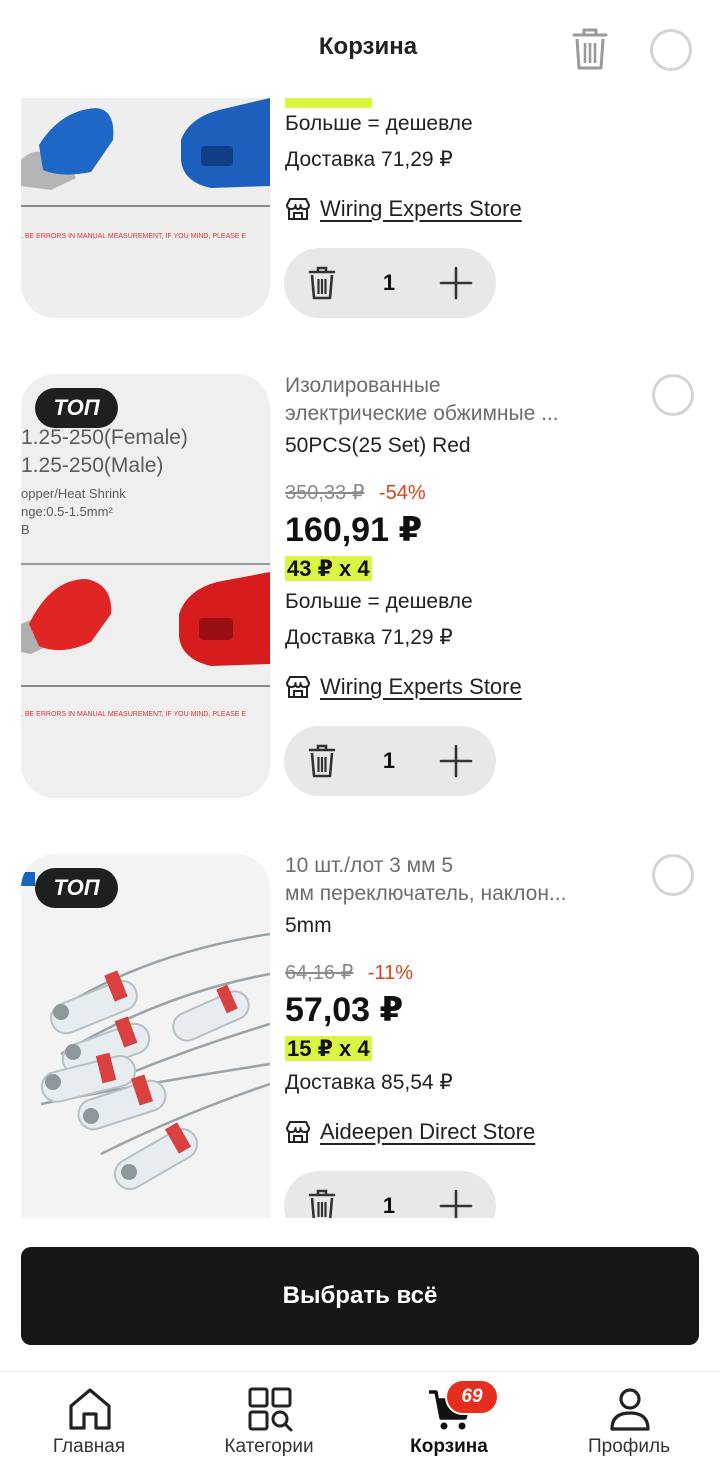 The width and height of the screenshot is (720, 1471). I want to click on tab-label: Профиль, so click(629, 1446).